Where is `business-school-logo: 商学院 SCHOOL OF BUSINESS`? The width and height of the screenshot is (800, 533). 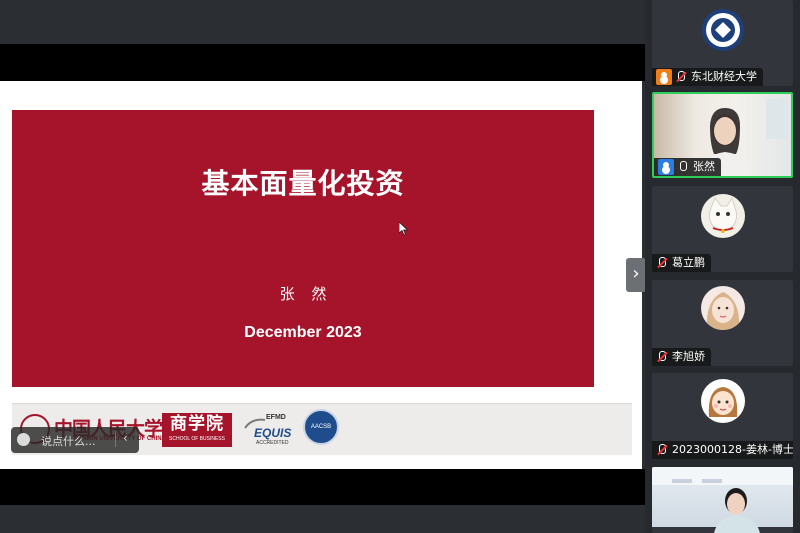
business-school-logo: 商学院 SCHOOL OF BUSINESS is located at coordinates (197, 430).